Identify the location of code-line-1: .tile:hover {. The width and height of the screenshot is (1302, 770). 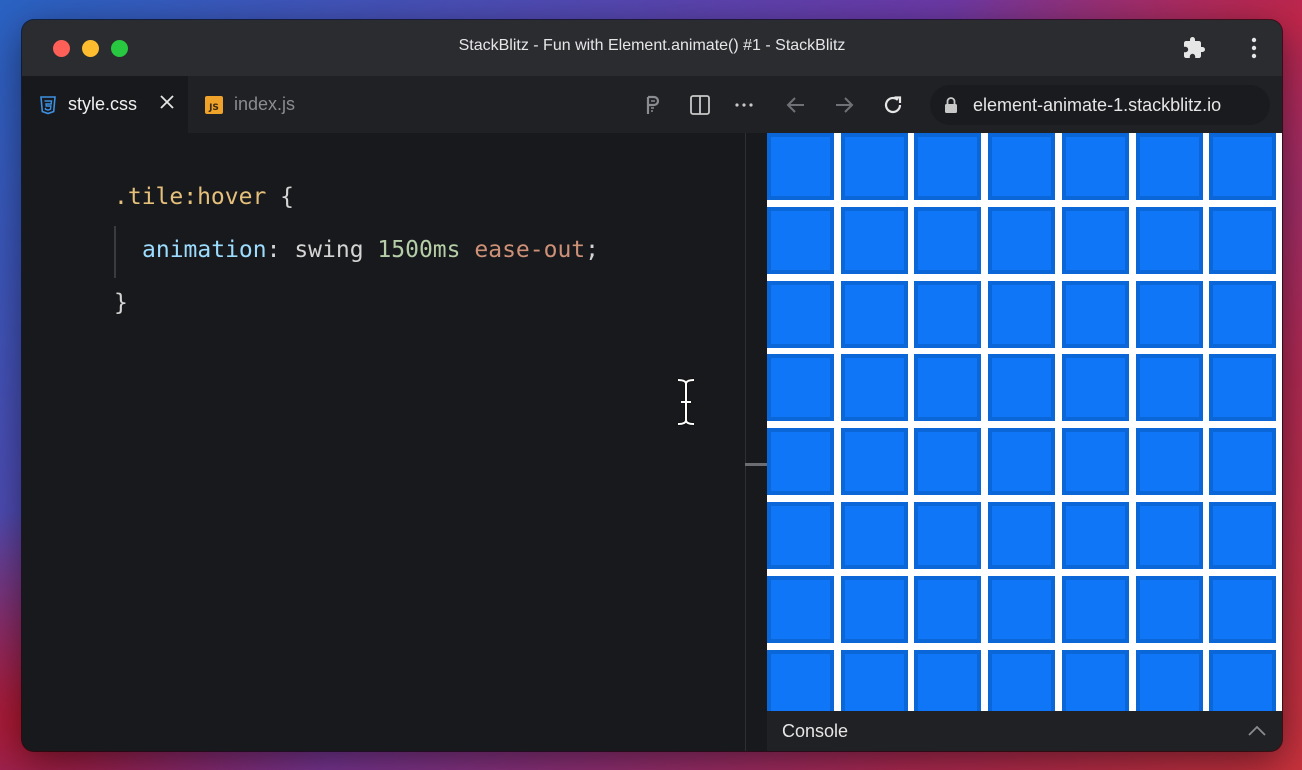
(204, 197).